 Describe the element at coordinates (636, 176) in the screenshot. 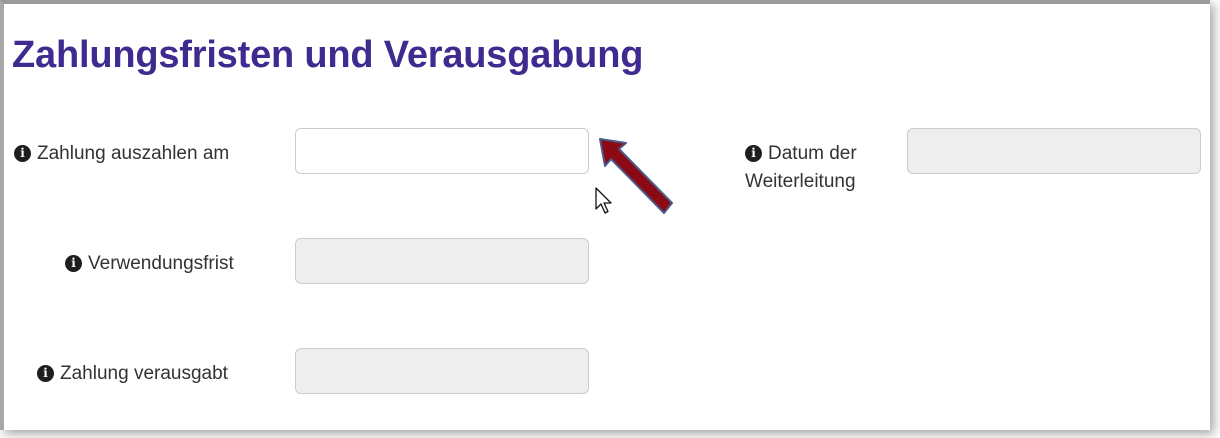

I see `red-arrow-icon` at that location.